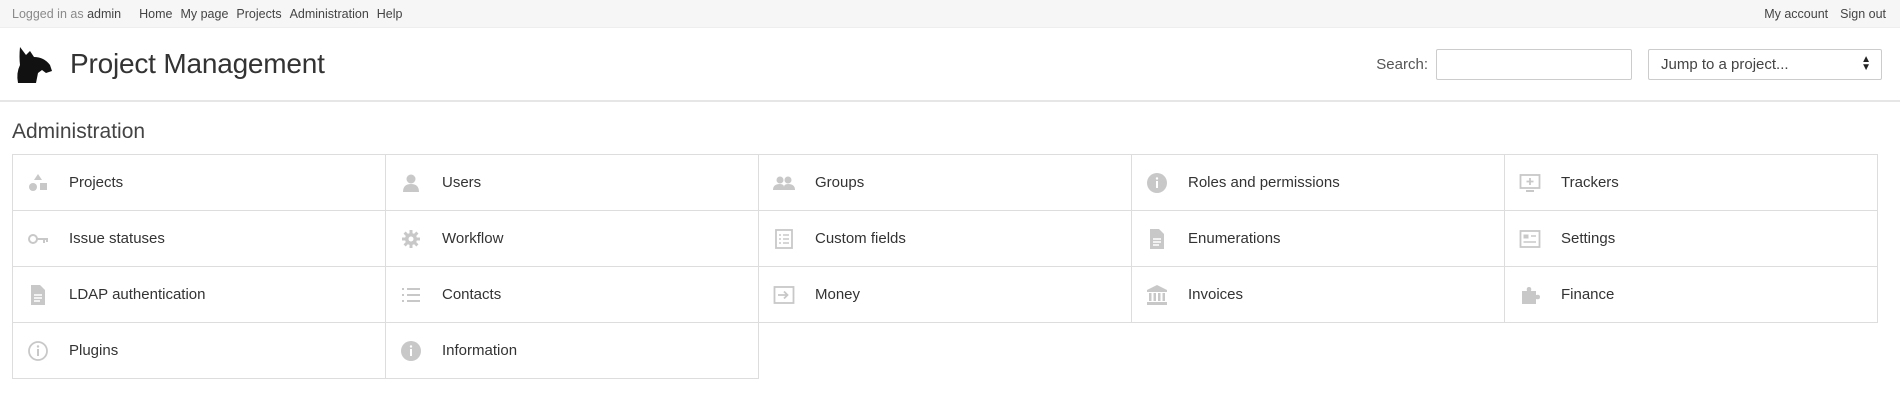 This screenshot has width=1900, height=400. I want to click on logged-in-as: Logged in as admin, so click(66, 14).